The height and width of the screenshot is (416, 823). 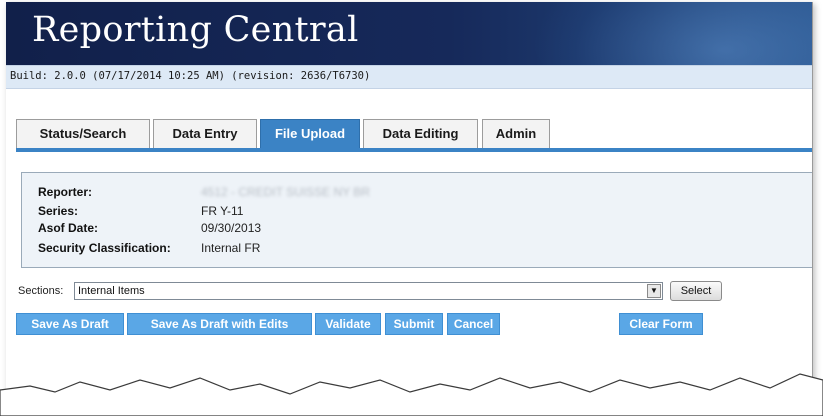 What do you see at coordinates (83, 134) in the screenshot?
I see `tab-status-search: Status/Search` at bounding box center [83, 134].